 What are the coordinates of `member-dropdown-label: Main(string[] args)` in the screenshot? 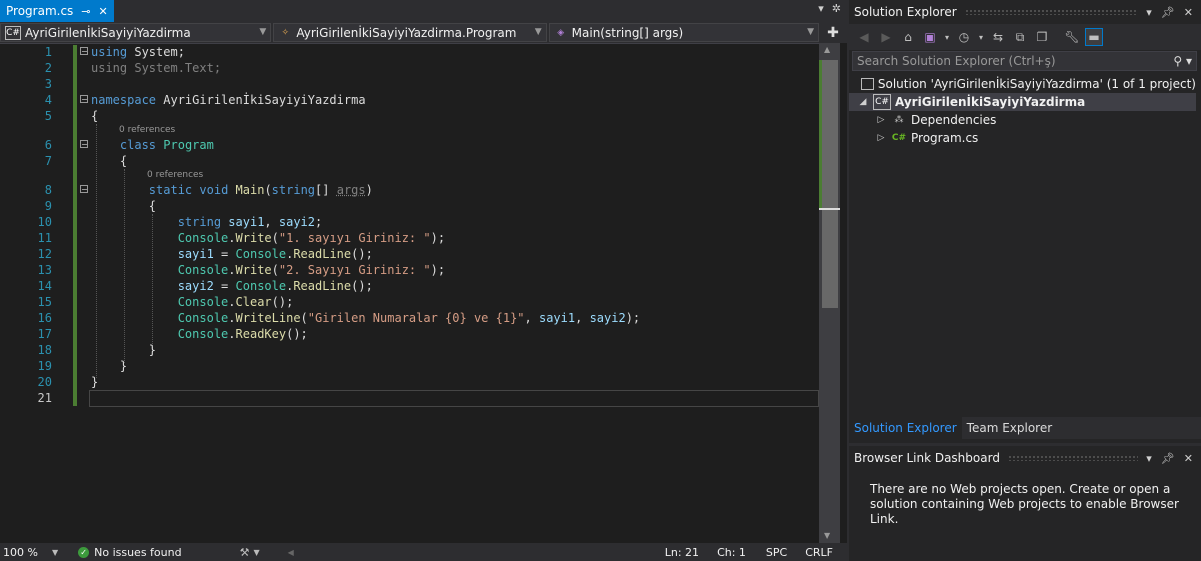 It's located at (627, 32).